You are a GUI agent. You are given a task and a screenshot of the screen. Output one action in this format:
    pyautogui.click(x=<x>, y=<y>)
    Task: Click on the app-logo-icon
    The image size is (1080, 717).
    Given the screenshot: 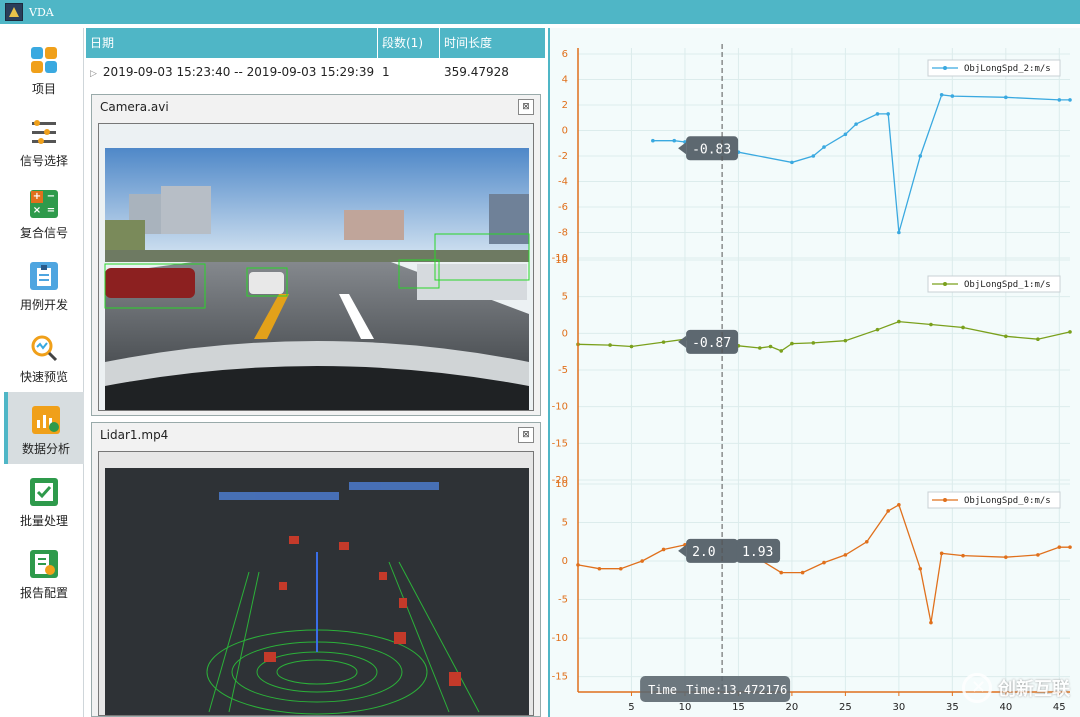 What is the action you would take?
    pyautogui.click(x=14, y=12)
    